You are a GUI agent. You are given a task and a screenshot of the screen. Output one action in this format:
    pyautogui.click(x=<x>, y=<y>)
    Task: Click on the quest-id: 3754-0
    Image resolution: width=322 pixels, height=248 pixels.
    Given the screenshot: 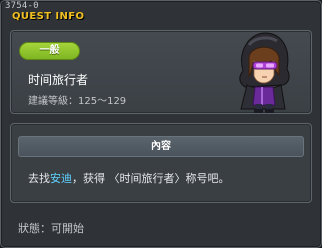 What is the action you would take?
    pyautogui.click(x=22, y=6)
    